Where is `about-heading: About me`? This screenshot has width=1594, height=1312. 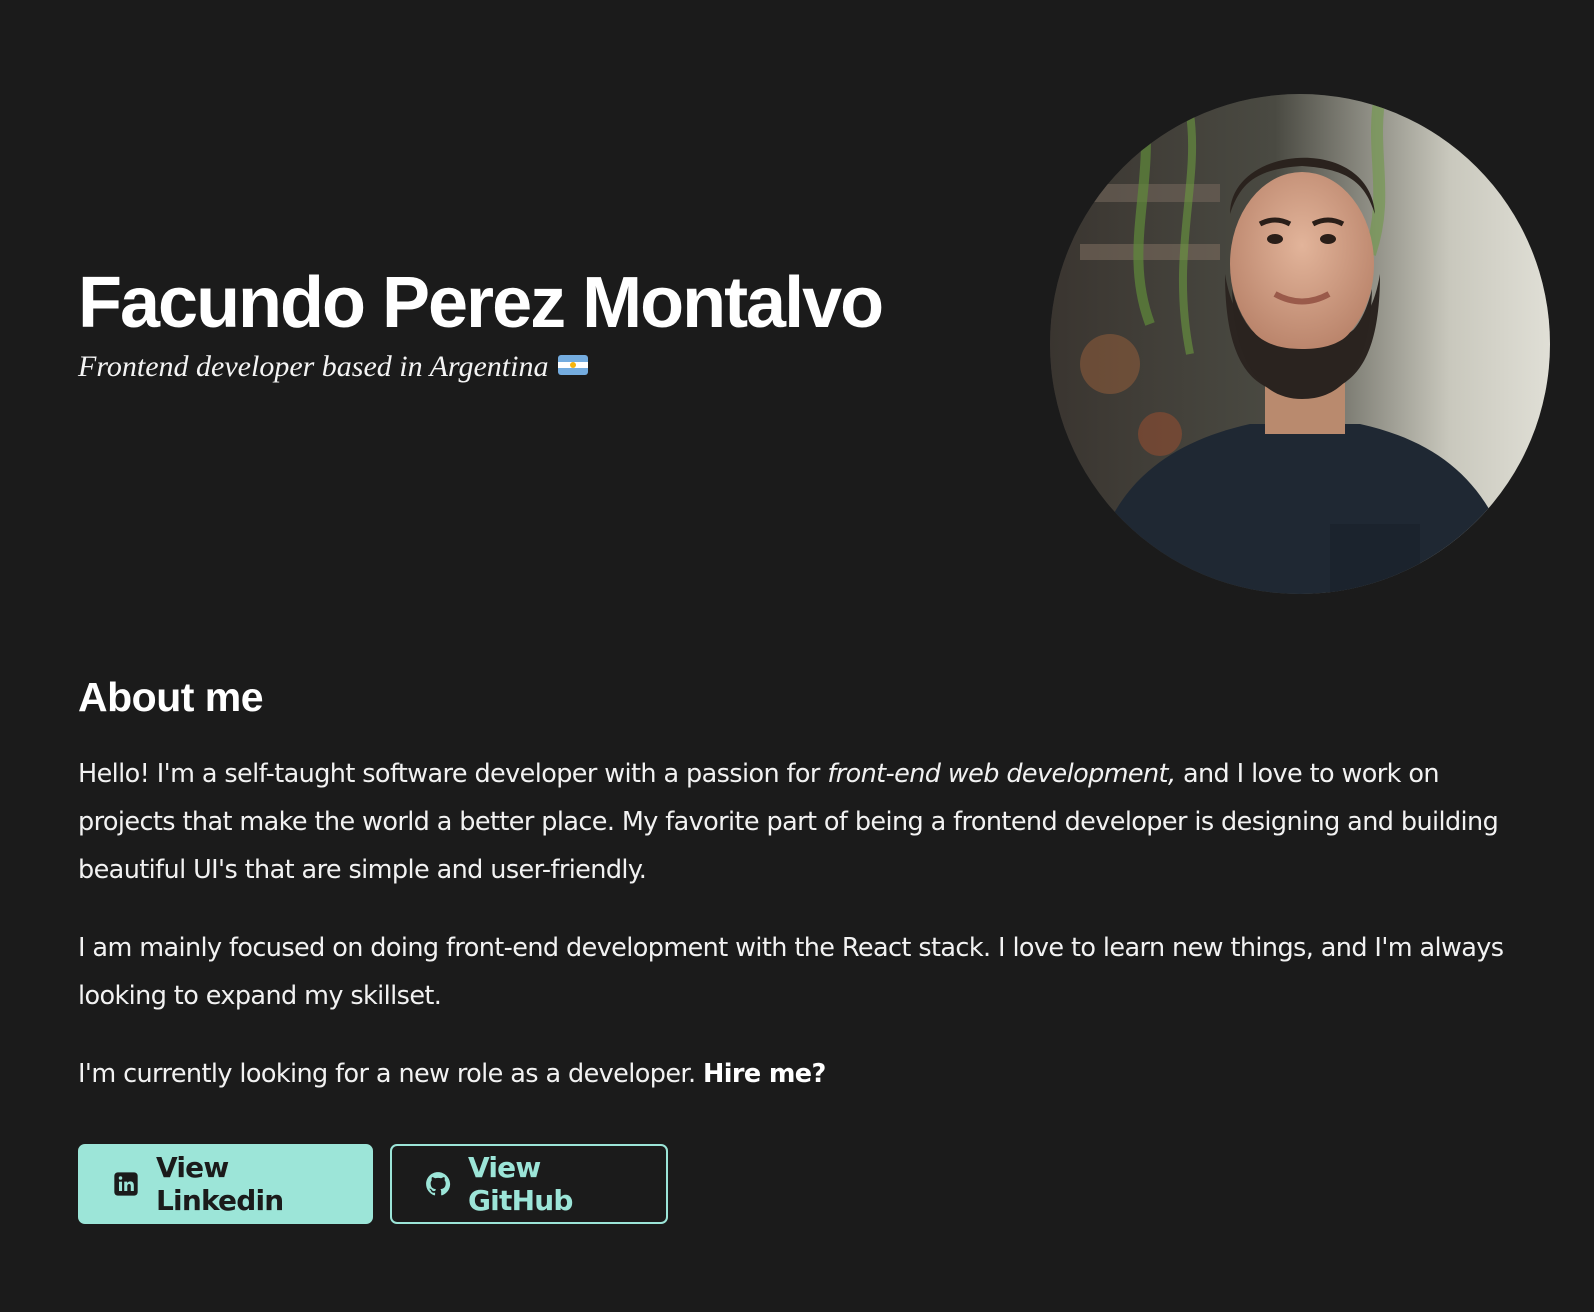
about-heading: About me is located at coordinates (171, 697).